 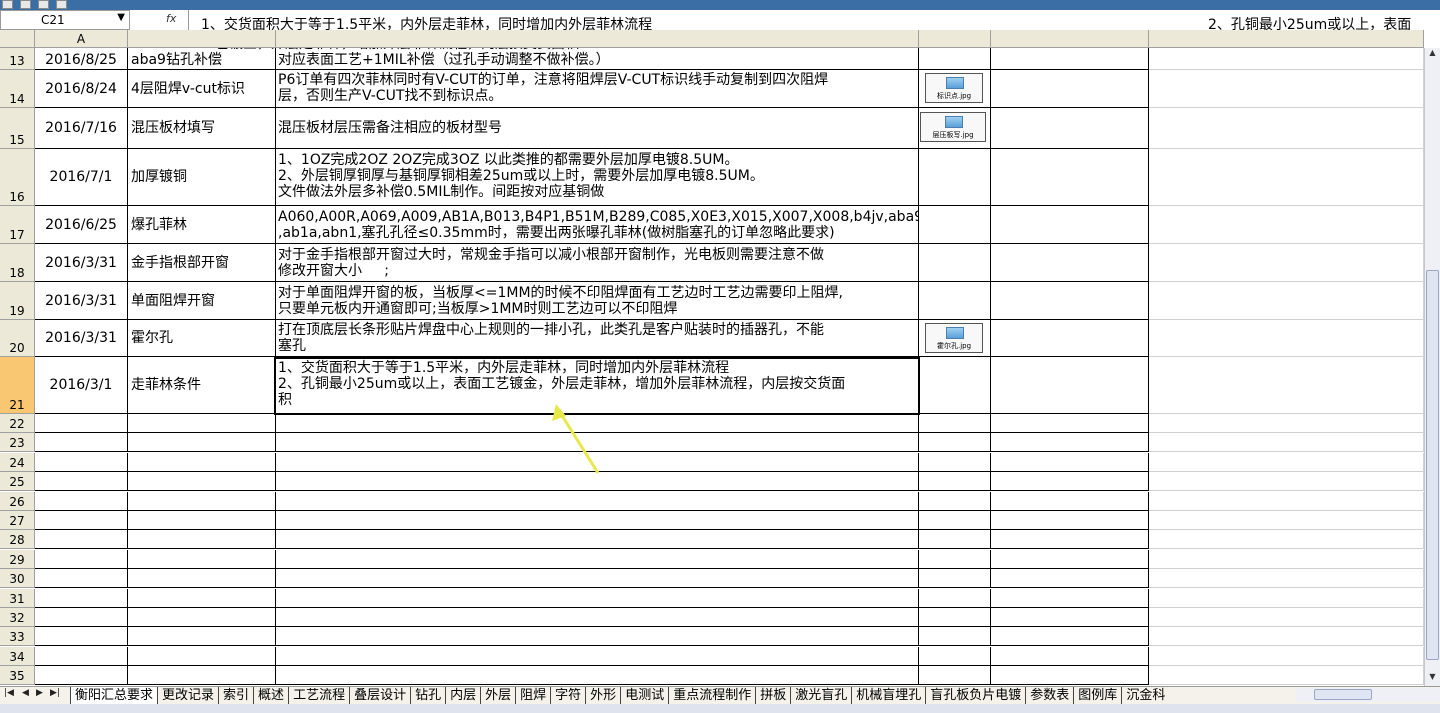 I want to click on sheet-tab: 盲孔板负片电镀, so click(x=975, y=696).